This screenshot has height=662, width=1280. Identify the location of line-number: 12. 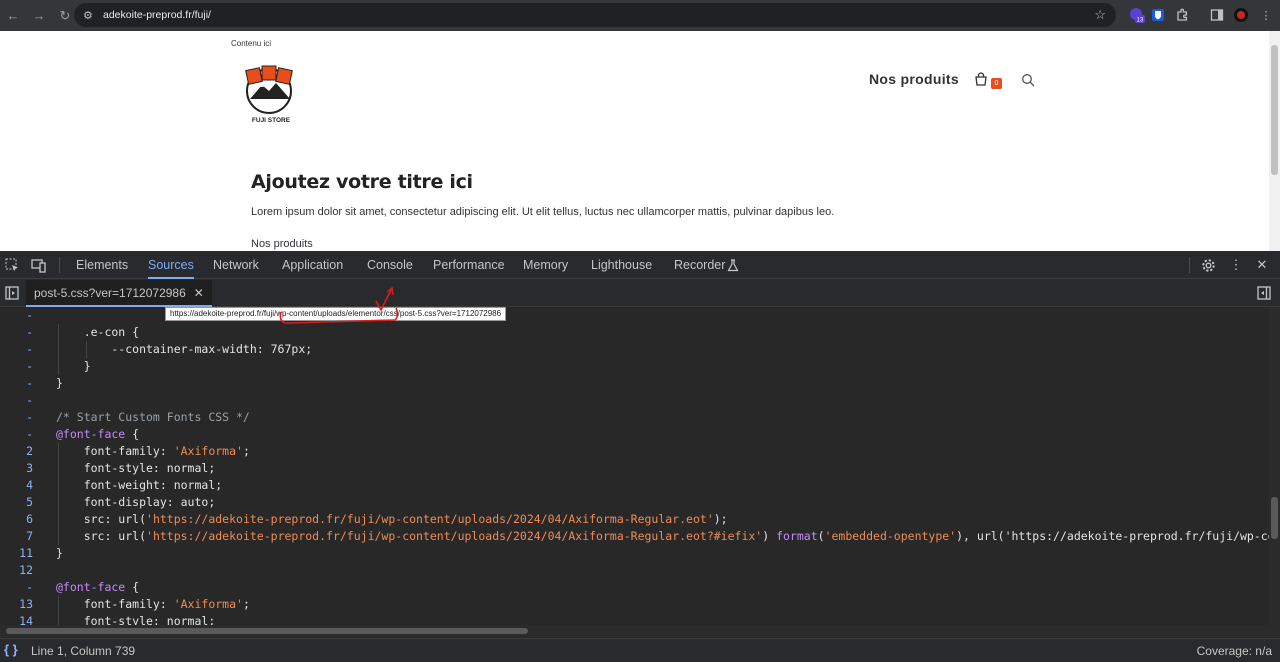
(16, 570).